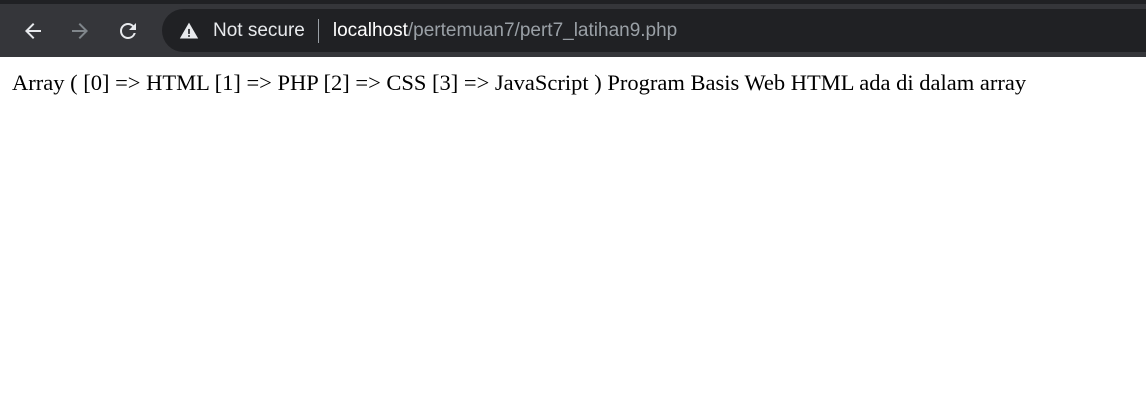  I want to click on reload-button, so click(128, 31).